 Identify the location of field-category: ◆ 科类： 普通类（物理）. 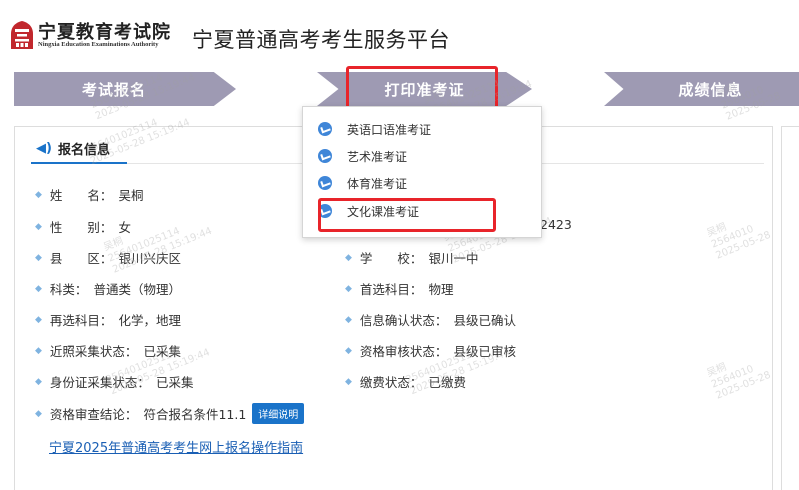
(108, 288).